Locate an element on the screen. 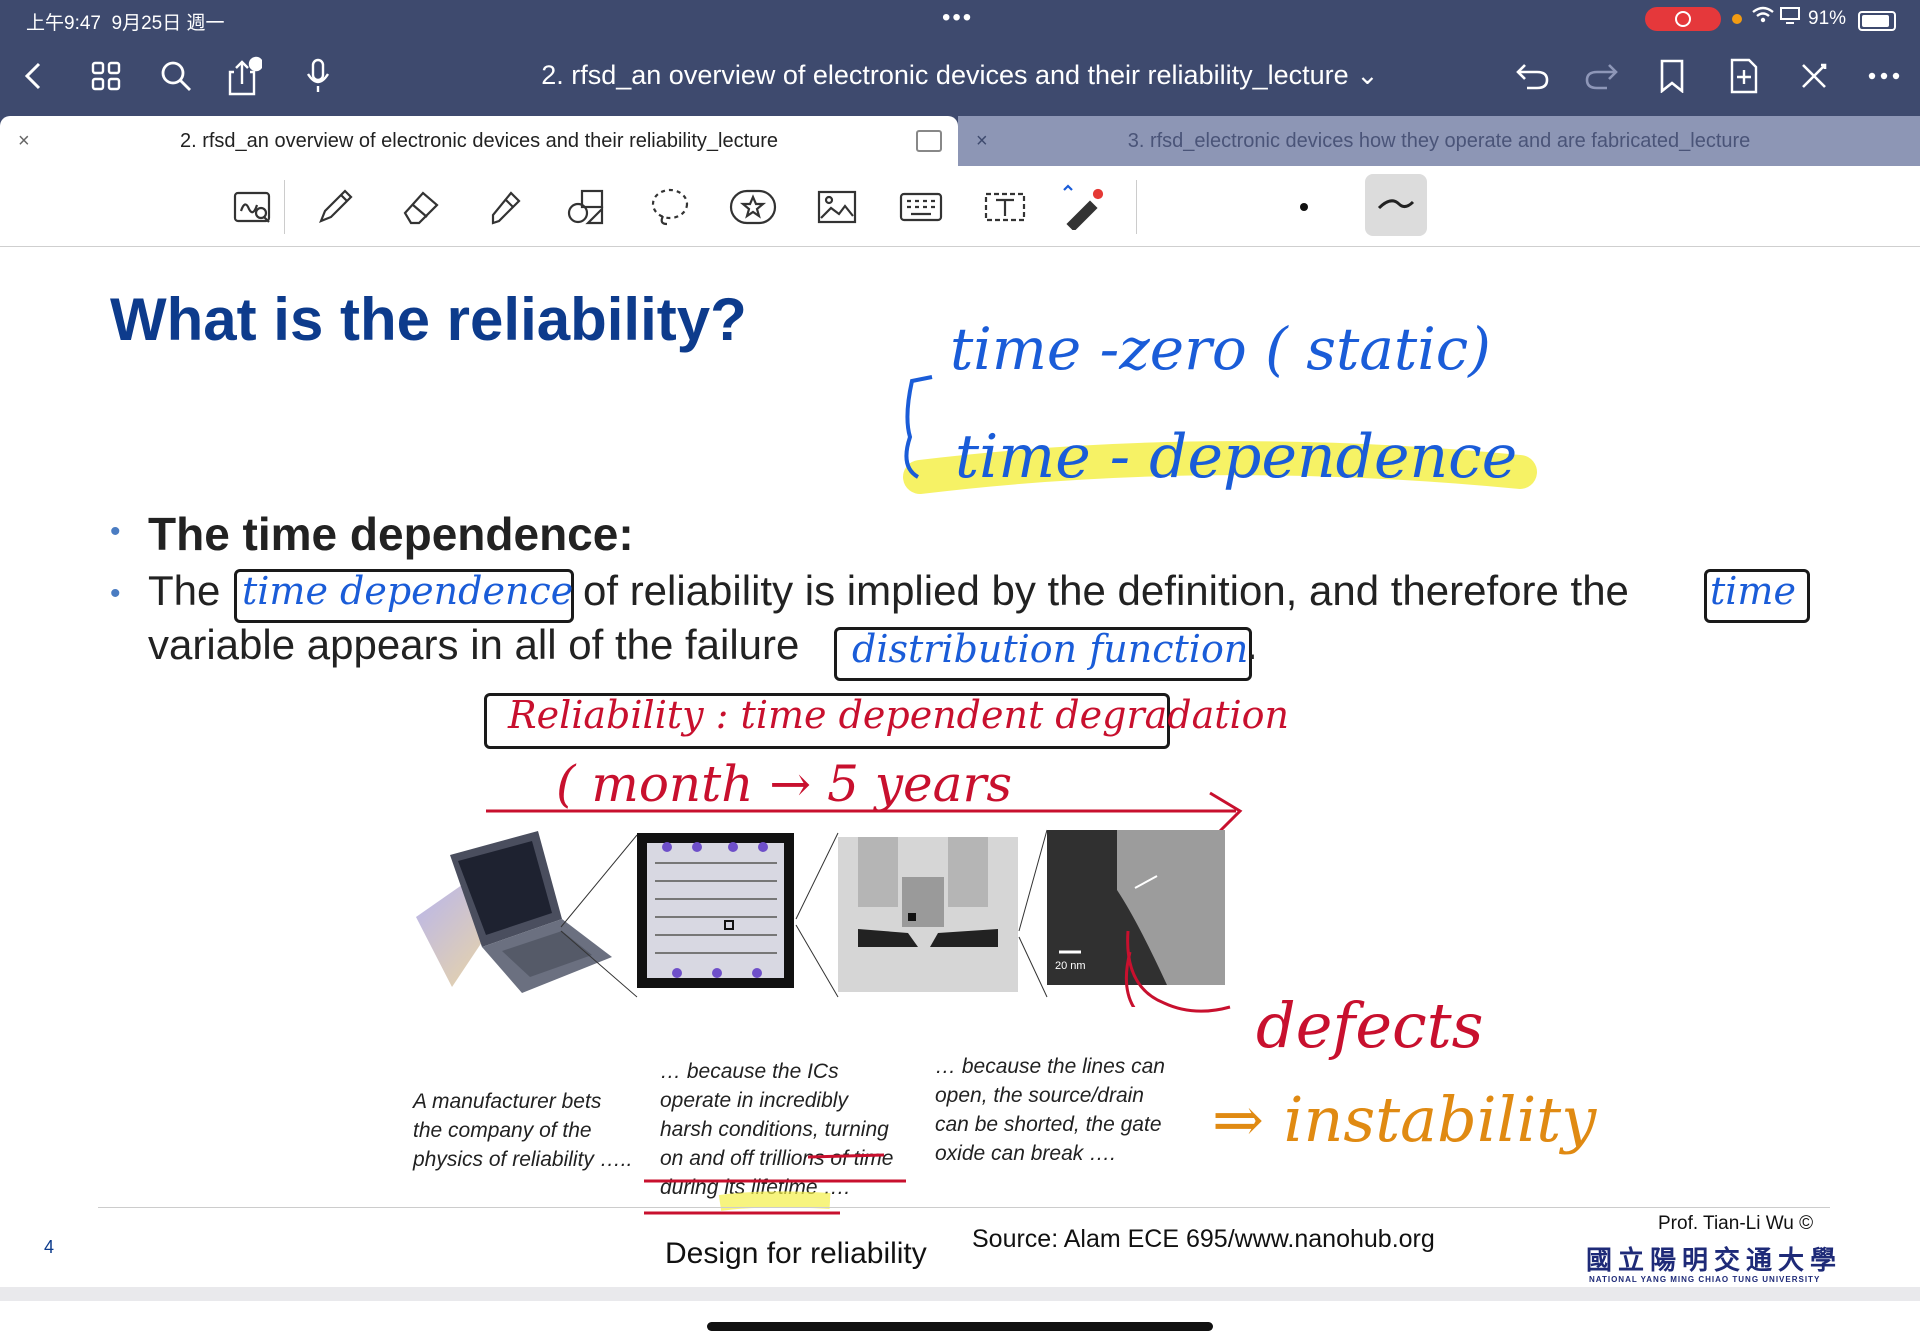 This screenshot has width=1920, height=1342. image-icon is located at coordinates (837, 207).